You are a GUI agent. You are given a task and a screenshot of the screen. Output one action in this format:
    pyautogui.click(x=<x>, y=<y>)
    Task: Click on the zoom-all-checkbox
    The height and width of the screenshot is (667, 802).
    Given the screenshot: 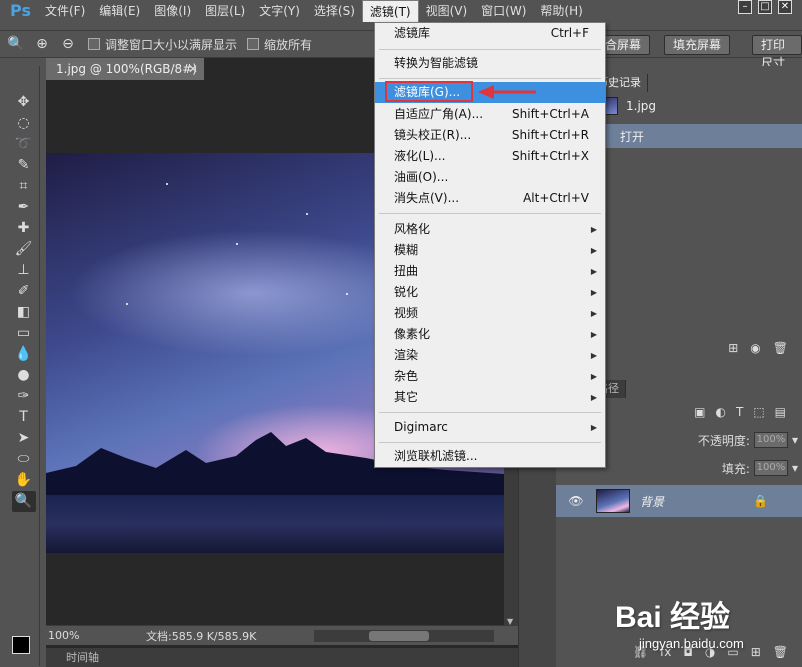 What is the action you would take?
    pyautogui.click(x=253, y=44)
    